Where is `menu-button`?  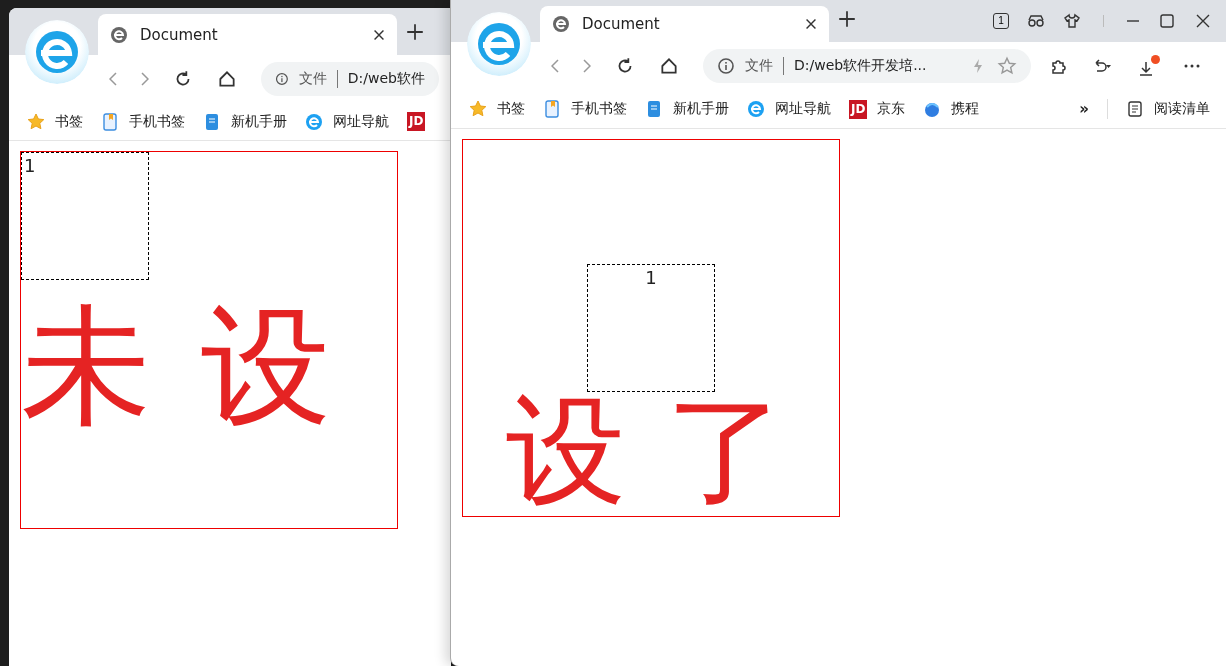 menu-button is located at coordinates (1192, 66).